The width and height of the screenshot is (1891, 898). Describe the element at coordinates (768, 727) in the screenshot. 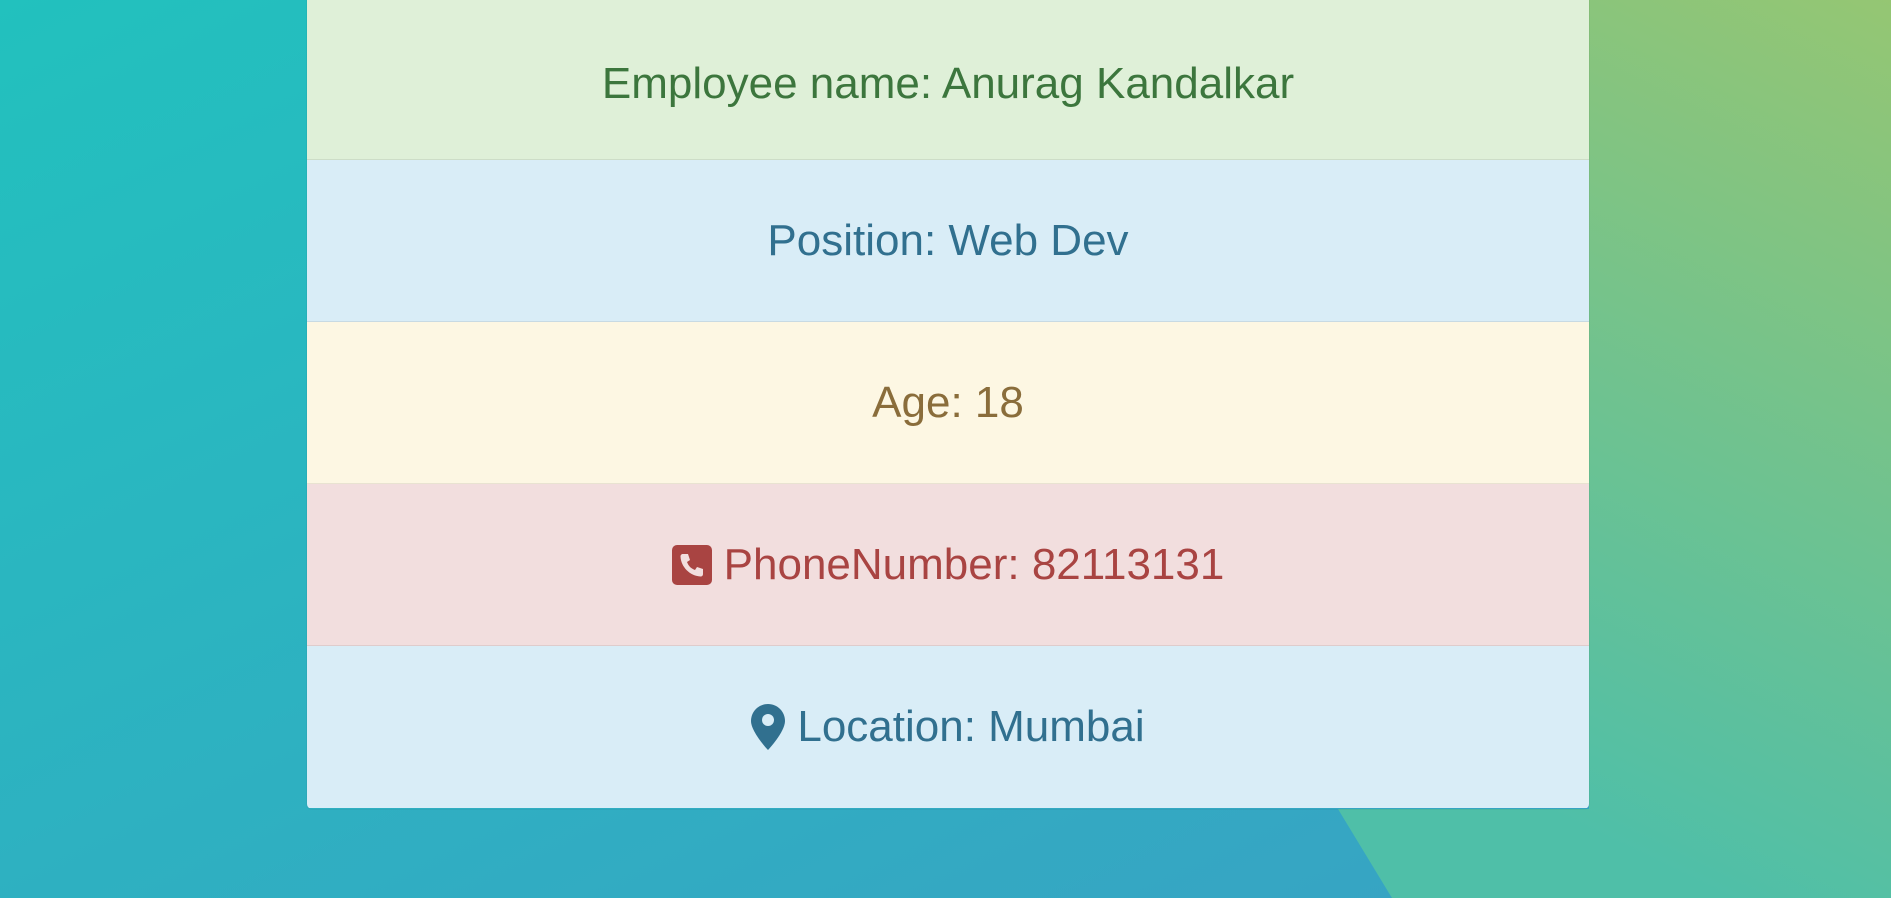

I see `map-marker-icon` at that location.